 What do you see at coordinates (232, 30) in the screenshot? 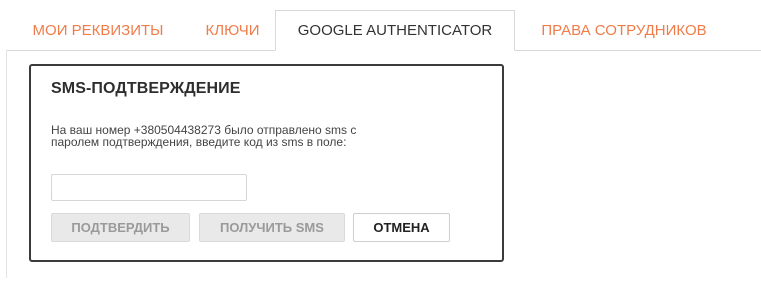
I see `tab-keys: КЛЮЧИ` at bounding box center [232, 30].